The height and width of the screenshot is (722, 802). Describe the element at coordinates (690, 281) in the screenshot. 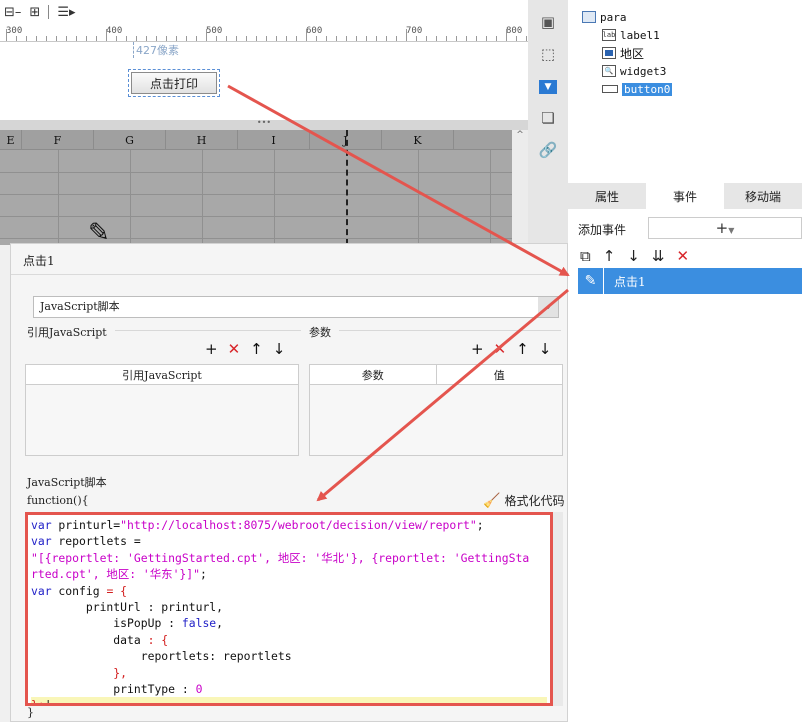

I see `event-list-item: ✎ 点击1` at that location.